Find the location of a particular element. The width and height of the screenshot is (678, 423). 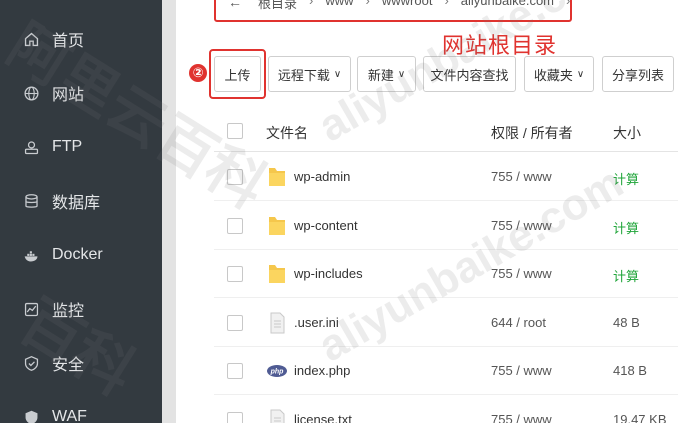

sidebar-gutter is located at coordinates (169, 211).